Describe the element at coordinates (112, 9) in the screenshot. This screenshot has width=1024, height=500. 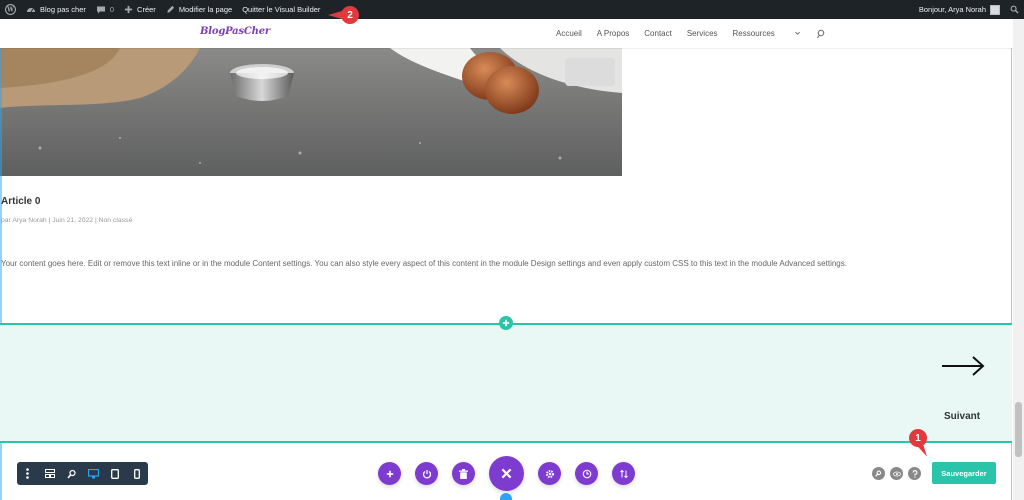
I see `comments-count: 0` at that location.